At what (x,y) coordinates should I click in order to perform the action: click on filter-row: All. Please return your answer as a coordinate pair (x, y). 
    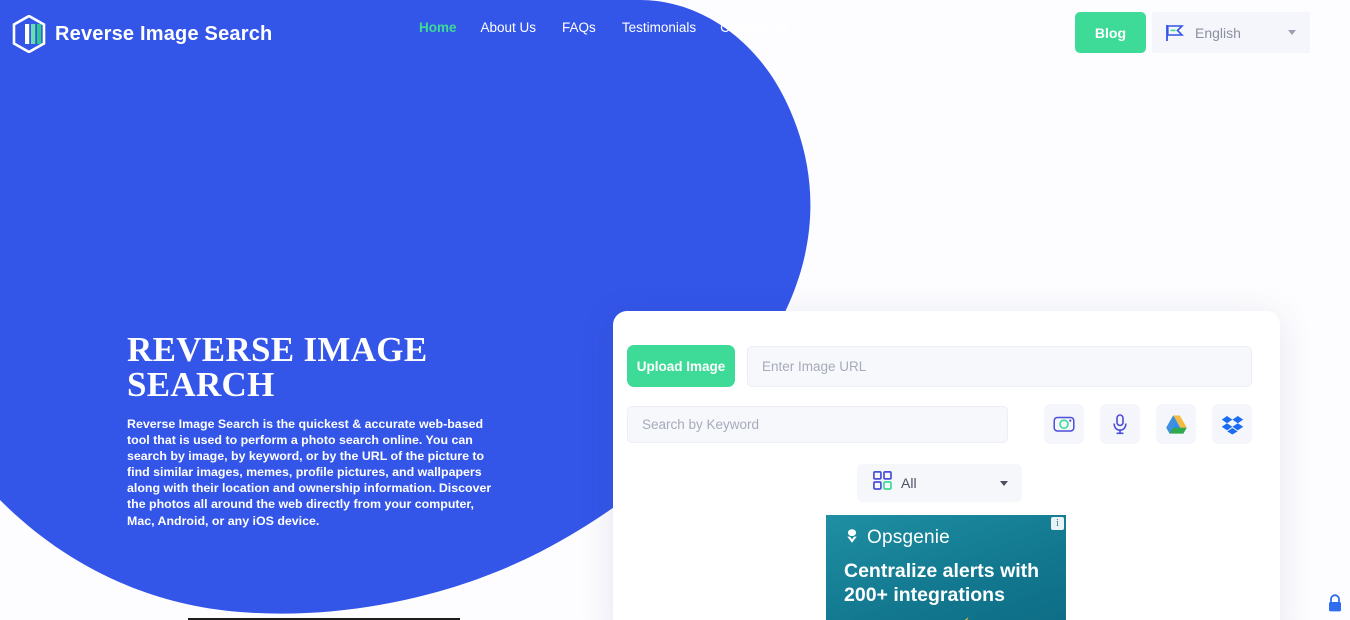
    Looking at the image, I should click on (939, 483).